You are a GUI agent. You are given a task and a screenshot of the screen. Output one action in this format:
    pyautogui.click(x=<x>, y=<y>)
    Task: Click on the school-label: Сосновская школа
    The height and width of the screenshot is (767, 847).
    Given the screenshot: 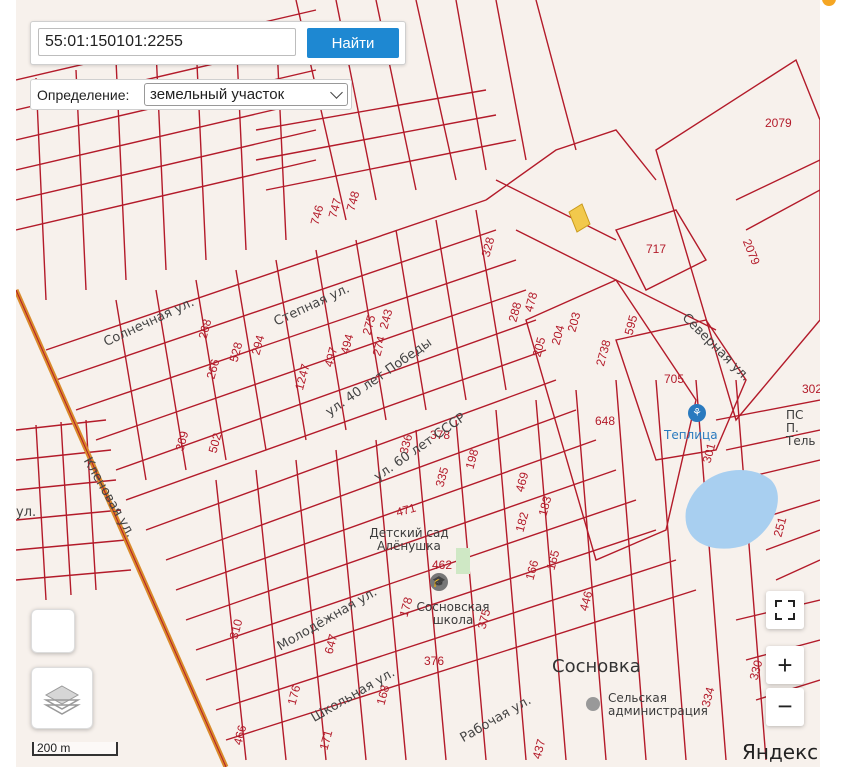 What is the action you would take?
    pyautogui.click(x=453, y=614)
    